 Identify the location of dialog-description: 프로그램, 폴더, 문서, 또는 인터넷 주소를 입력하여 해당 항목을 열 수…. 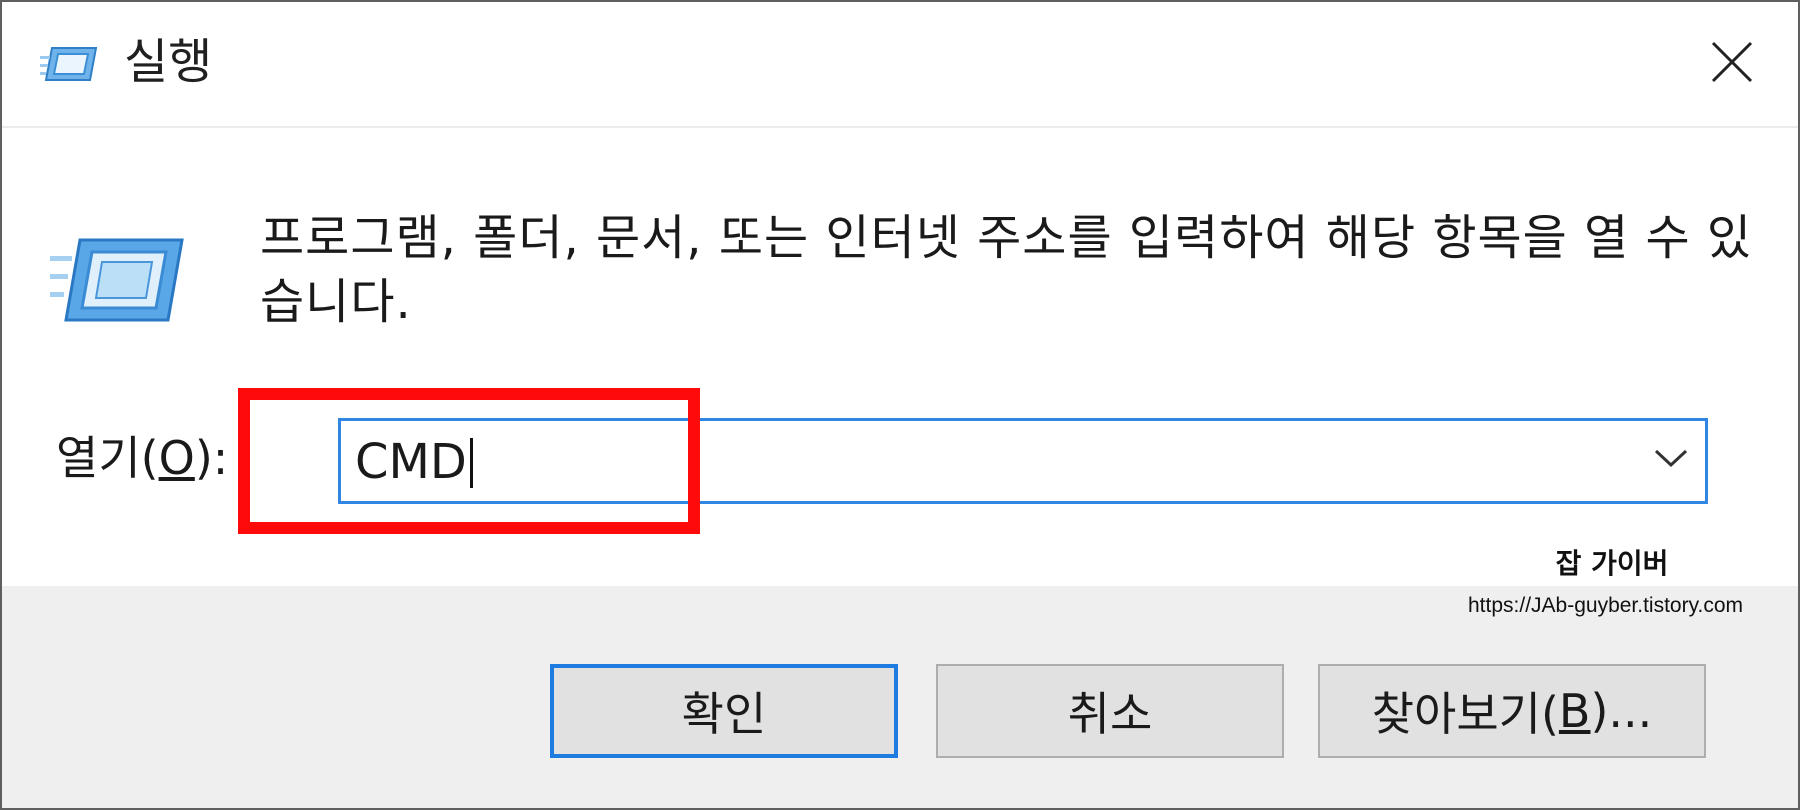
(1006, 270).